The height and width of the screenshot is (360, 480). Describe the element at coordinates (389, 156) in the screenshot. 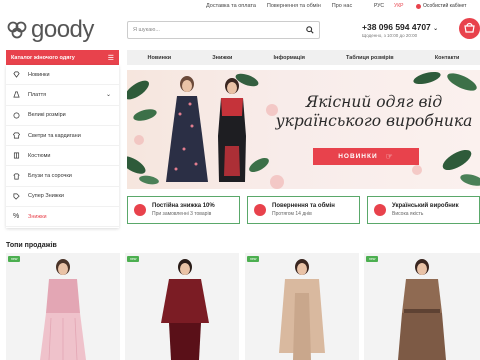

I see `hand-pointer-icon: ☞` at that location.